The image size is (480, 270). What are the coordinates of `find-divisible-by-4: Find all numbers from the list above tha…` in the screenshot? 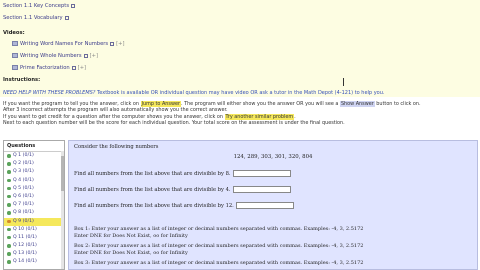 It's located at (182, 189).